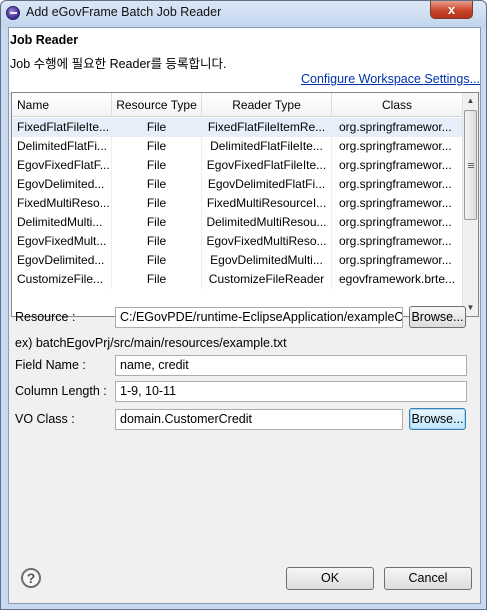 This screenshot has height=610, width=487. Describe the element at coordinates (291, 391) in the screenshot. I see `column-length-input: 1-9, 10-11` at that location.